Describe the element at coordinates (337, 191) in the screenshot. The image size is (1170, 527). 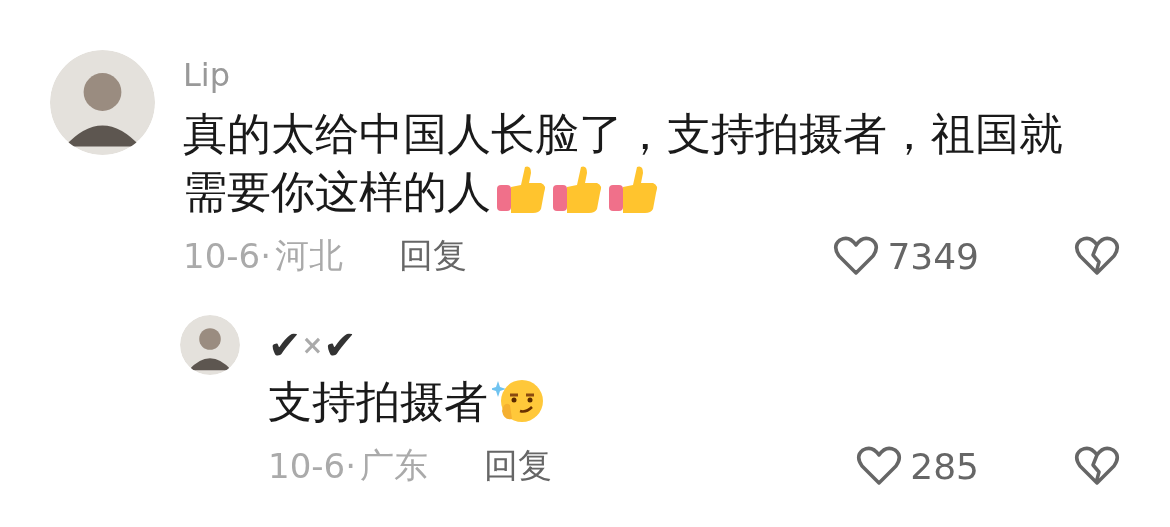
I see `comment-text: 需要你这样的人` at that location.